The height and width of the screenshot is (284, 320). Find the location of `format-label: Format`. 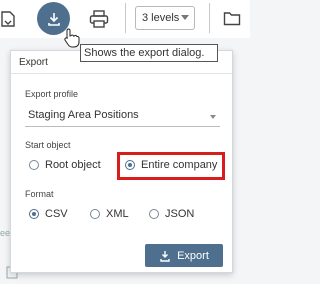

format-label: Format is located at coordinates (39, 194).